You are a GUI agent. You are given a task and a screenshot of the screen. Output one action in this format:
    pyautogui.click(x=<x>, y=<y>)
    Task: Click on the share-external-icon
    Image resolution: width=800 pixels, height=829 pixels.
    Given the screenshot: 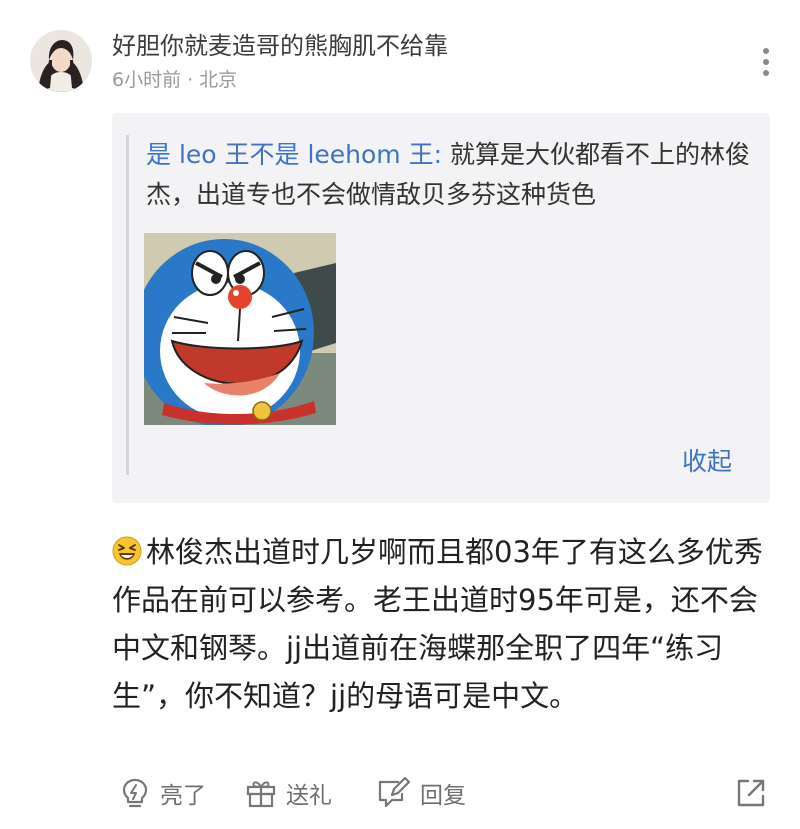 What is the action you would take?
    pyautogui.click(x=751, y=793)
    